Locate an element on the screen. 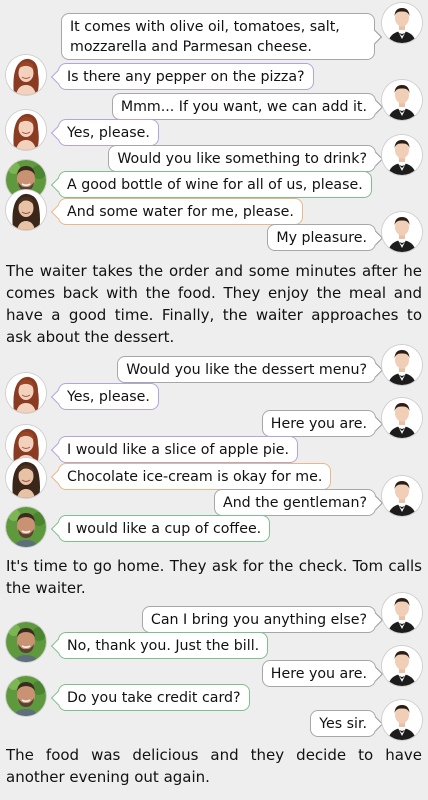 The width and height of the screenshot is (428, 800). message-text: And some water for me, please. is located at coordinates (180, 212).